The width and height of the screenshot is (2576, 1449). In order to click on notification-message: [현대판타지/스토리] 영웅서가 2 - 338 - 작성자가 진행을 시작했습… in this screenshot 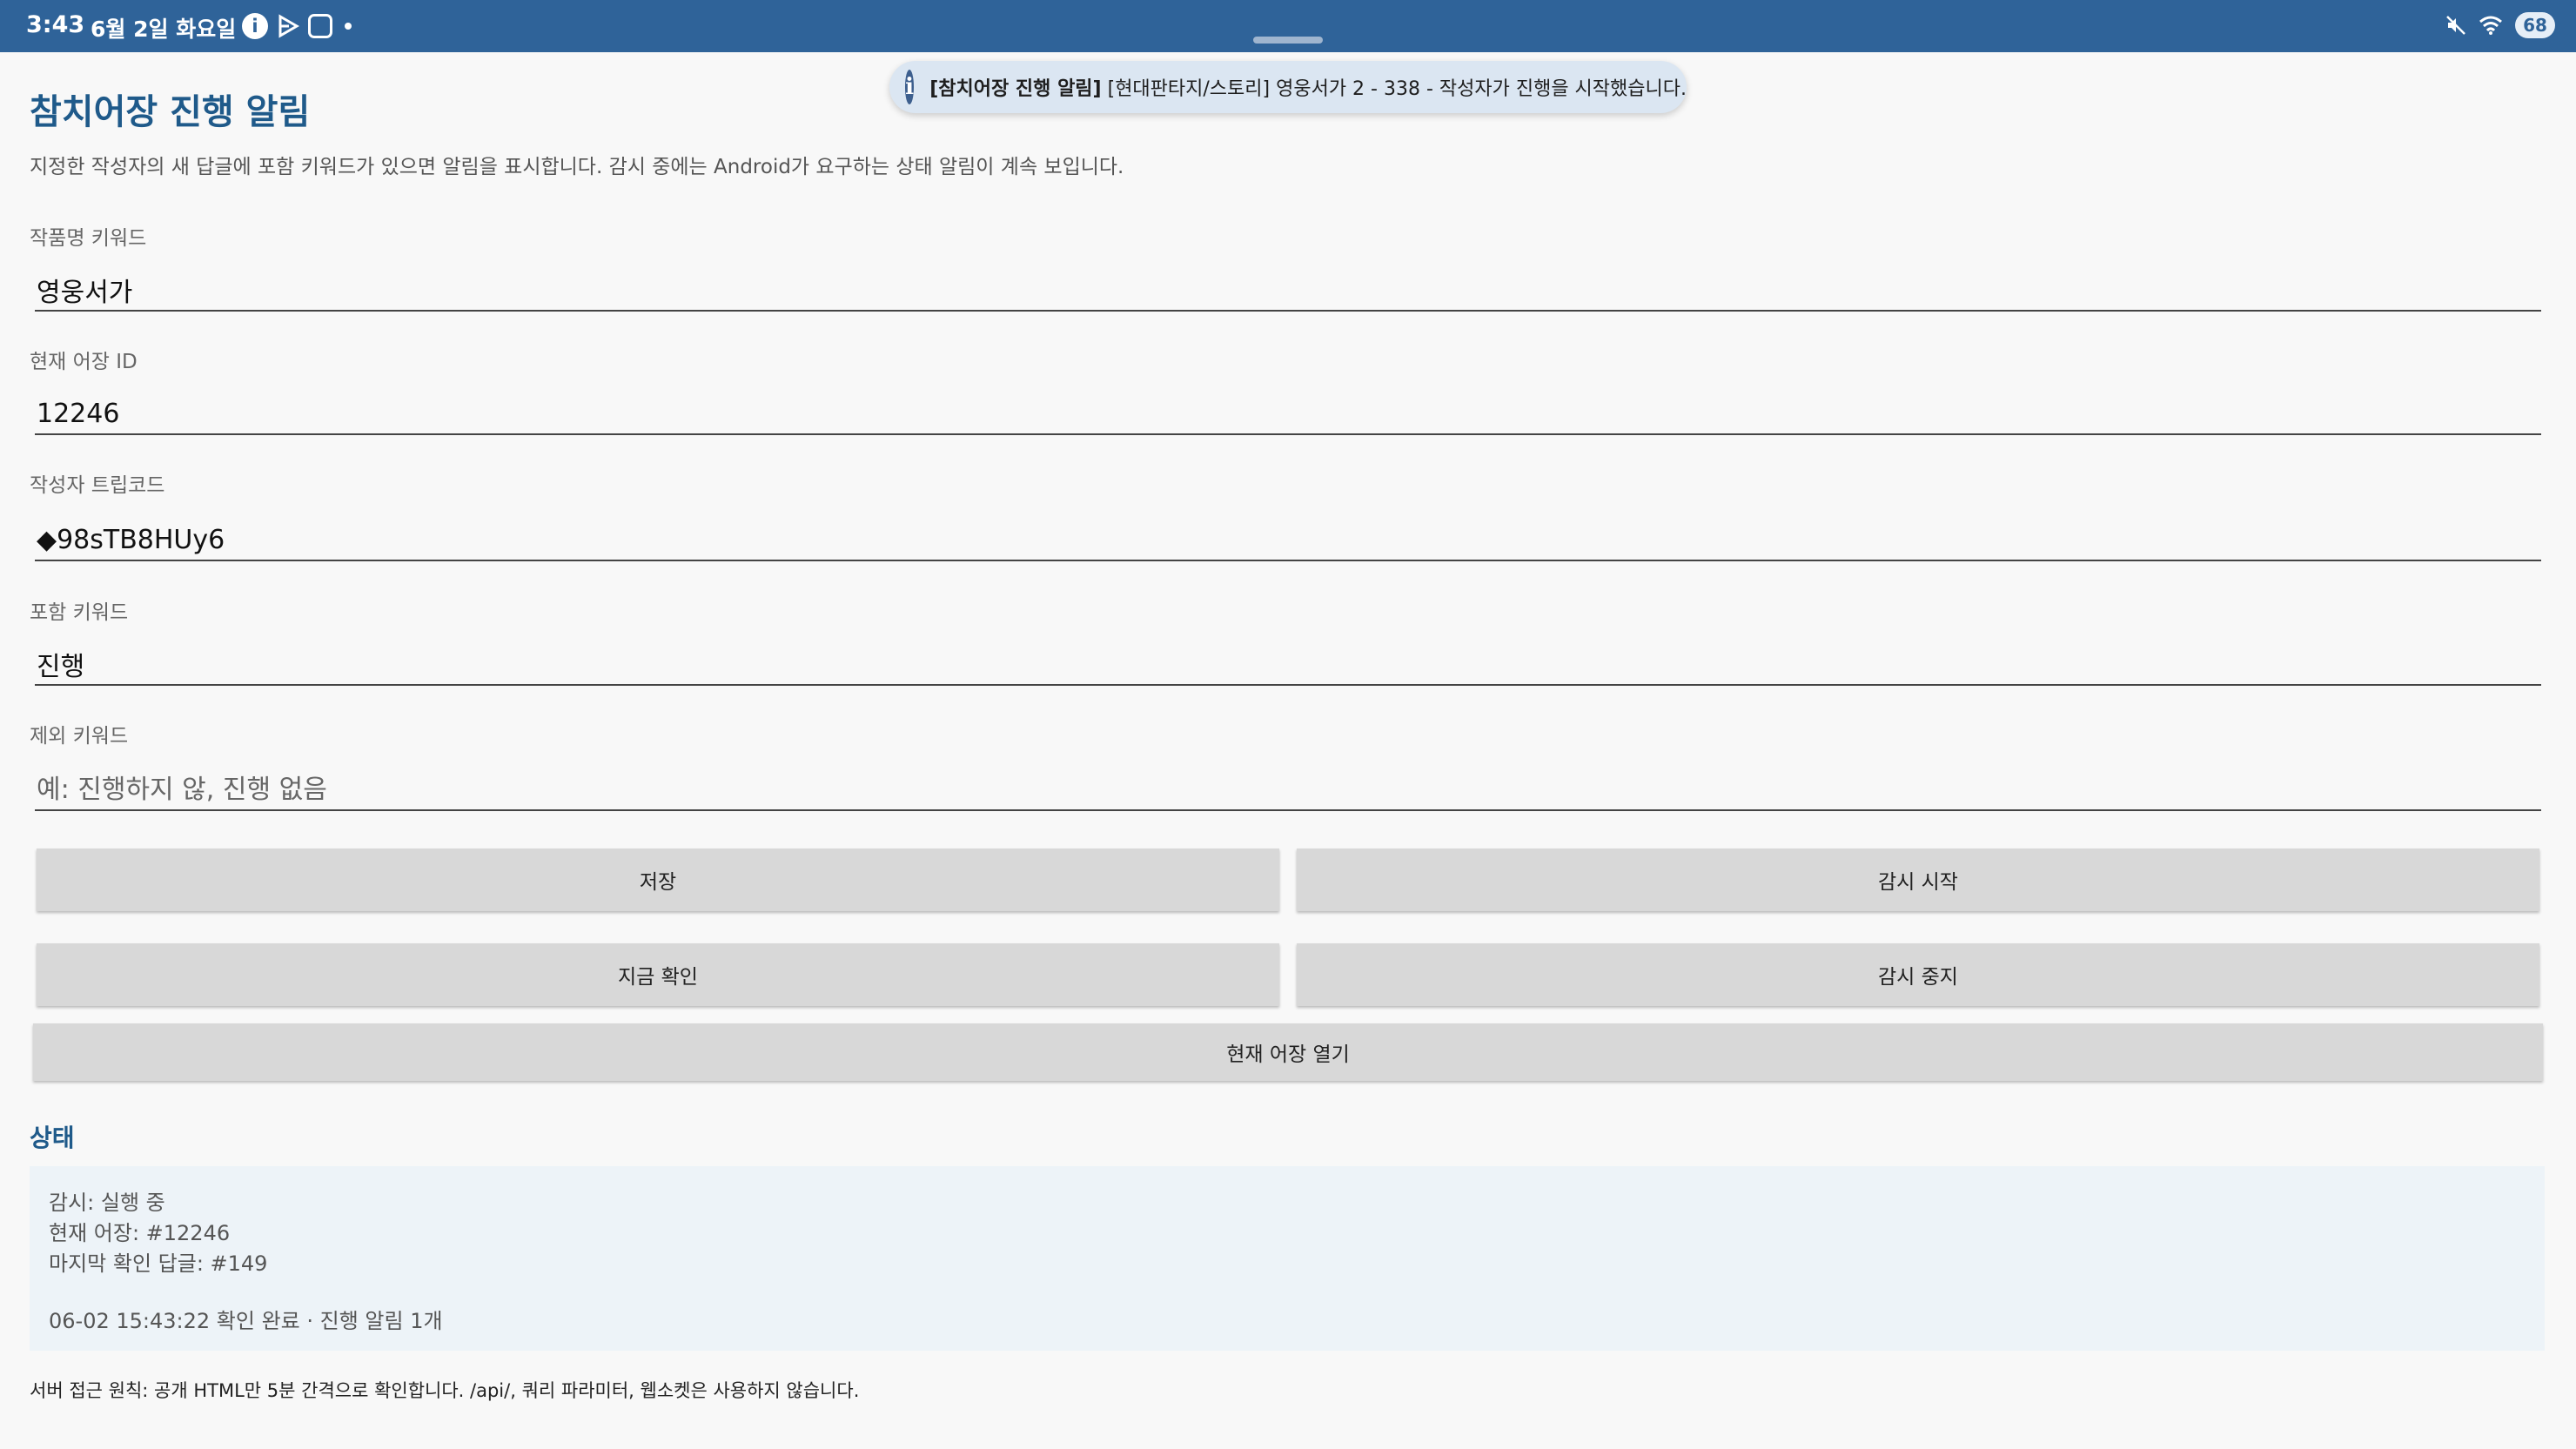, I will do `click(1397, 89)`.